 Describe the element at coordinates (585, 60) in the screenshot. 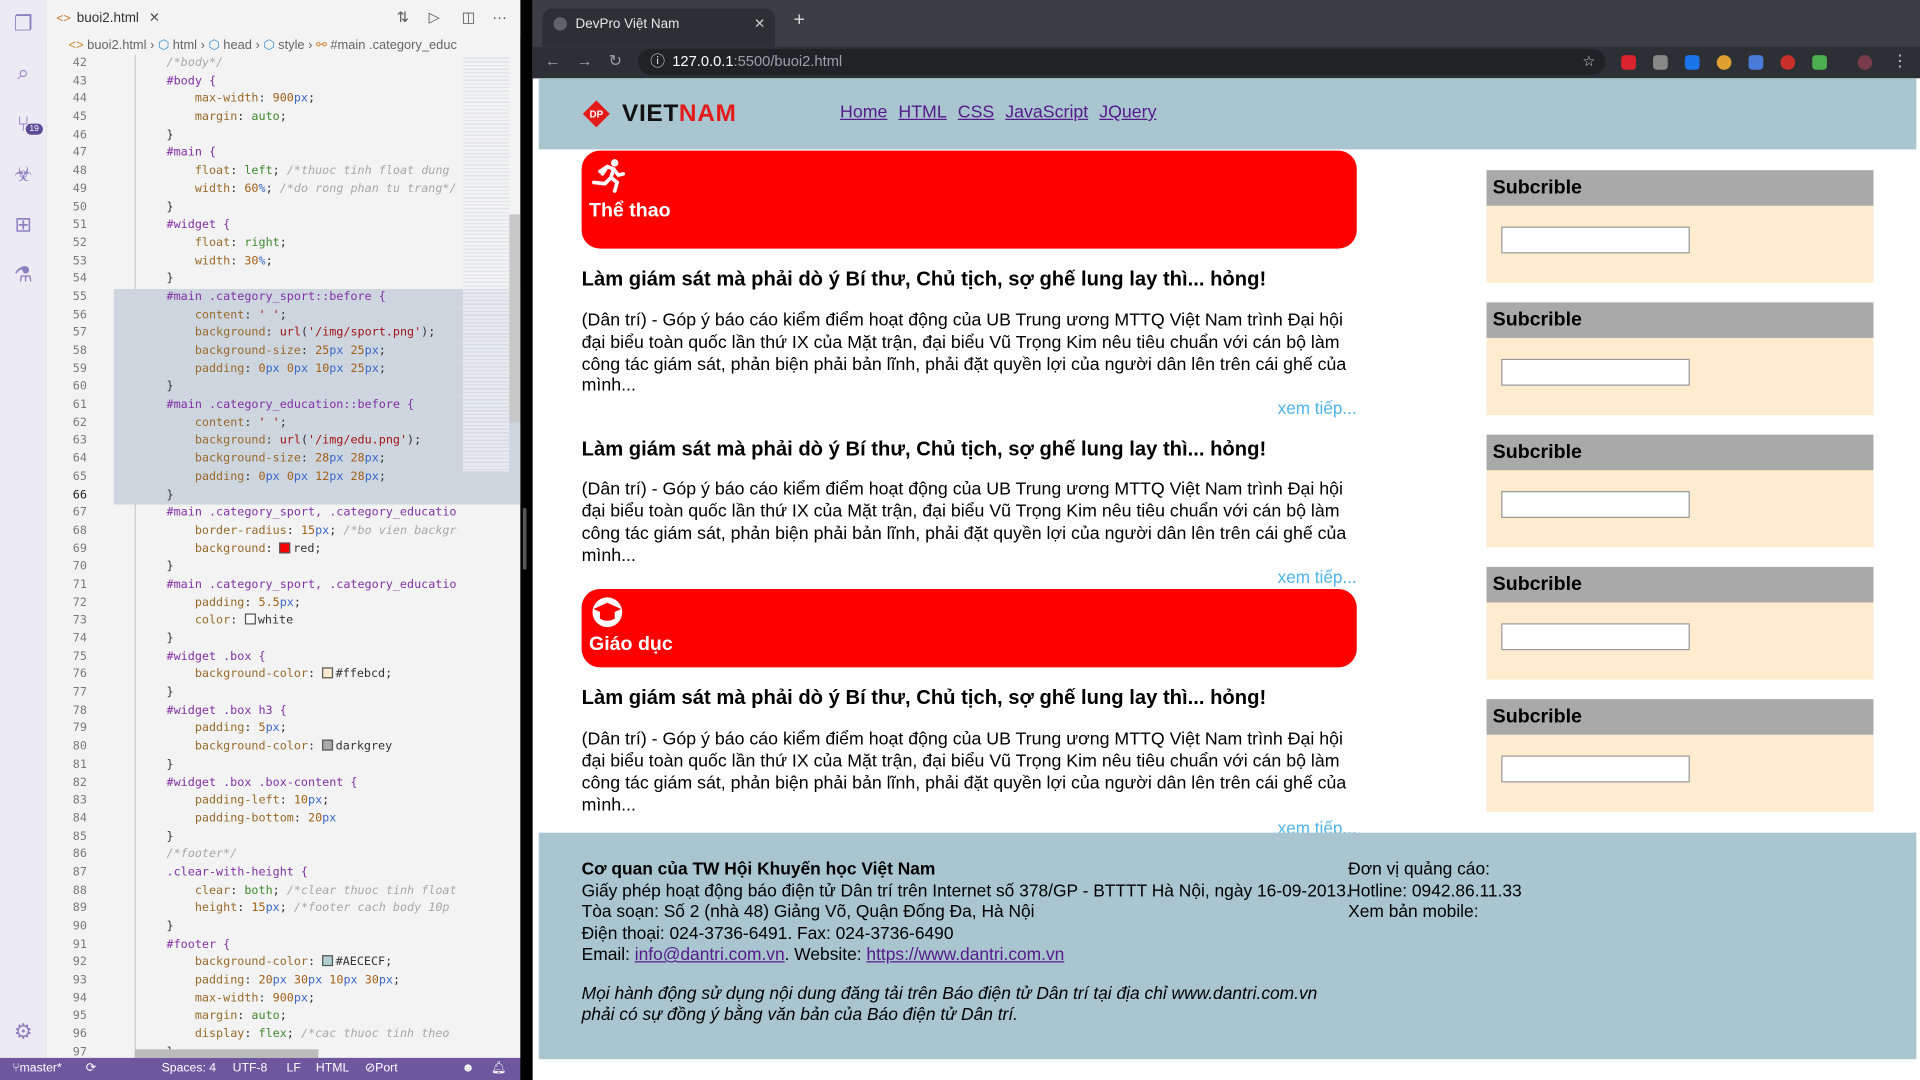

I see `forward-icon: →` at that location.